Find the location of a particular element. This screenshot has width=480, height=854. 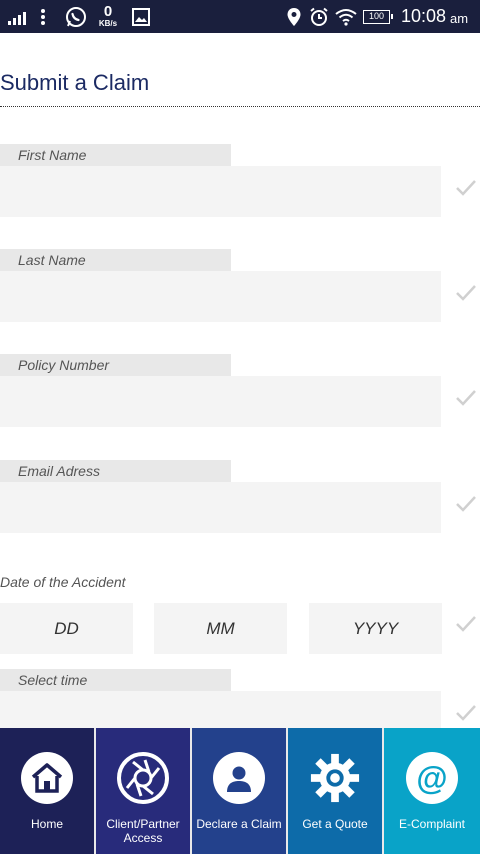

nav-e-complaint: @ E-Complaint is located at coordinates (432, 791).